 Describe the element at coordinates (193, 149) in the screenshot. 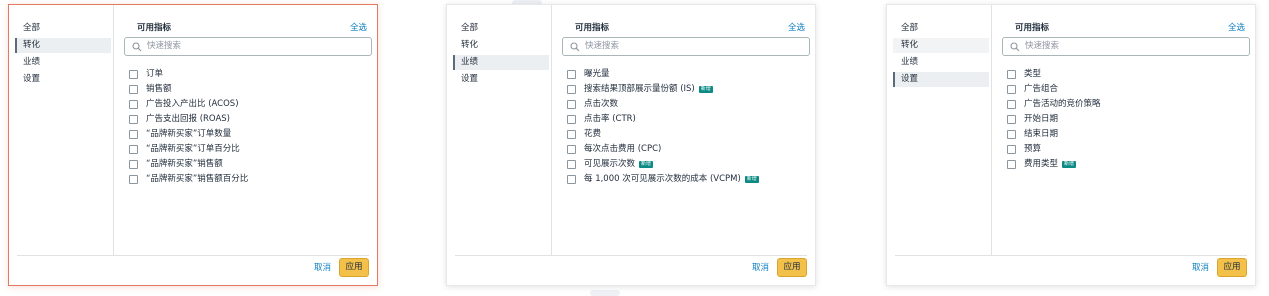

I see `metric-label: “品牌新买家”订单百分比` at that location.